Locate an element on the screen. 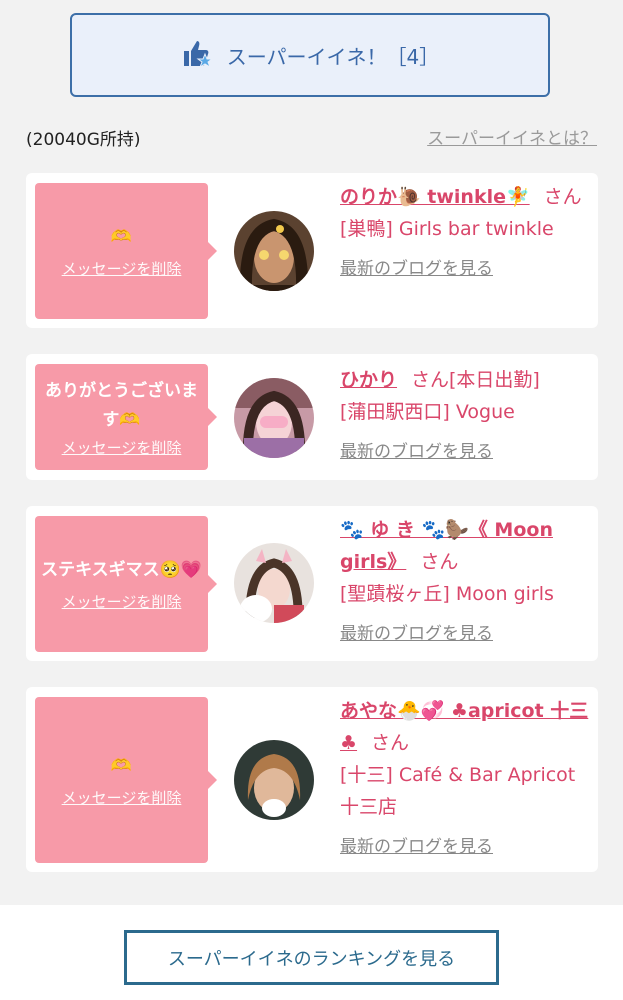 The image size is (623, 1000). user-info: ひかり さん[本日出勤] [蒲田駅西口] Vogue 最新のブログを見る is located at coordinates (465, 416).